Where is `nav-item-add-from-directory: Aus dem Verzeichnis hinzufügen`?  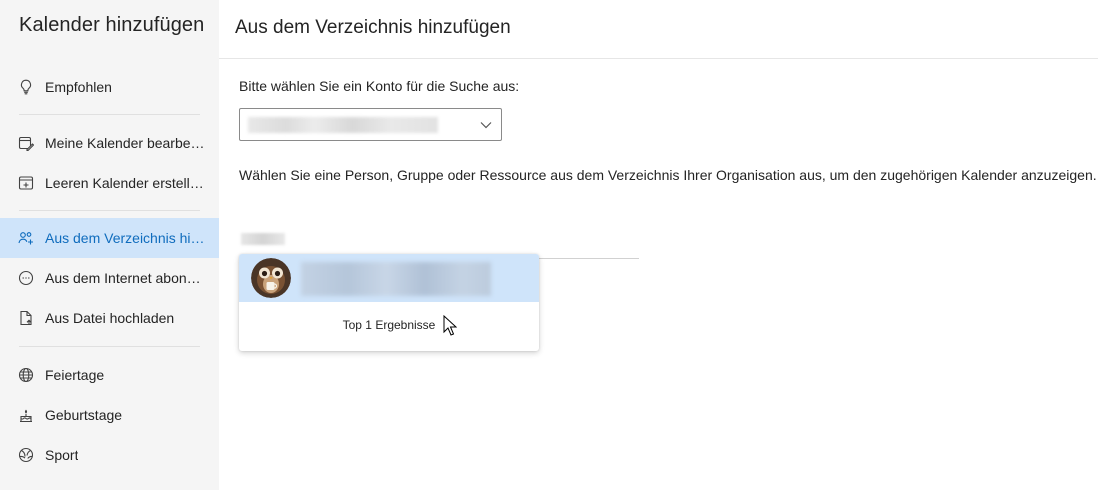
nav-item-add-from-directory: Aus dem Verzeichnis hinzufügen is located at coordinates (109, 238).